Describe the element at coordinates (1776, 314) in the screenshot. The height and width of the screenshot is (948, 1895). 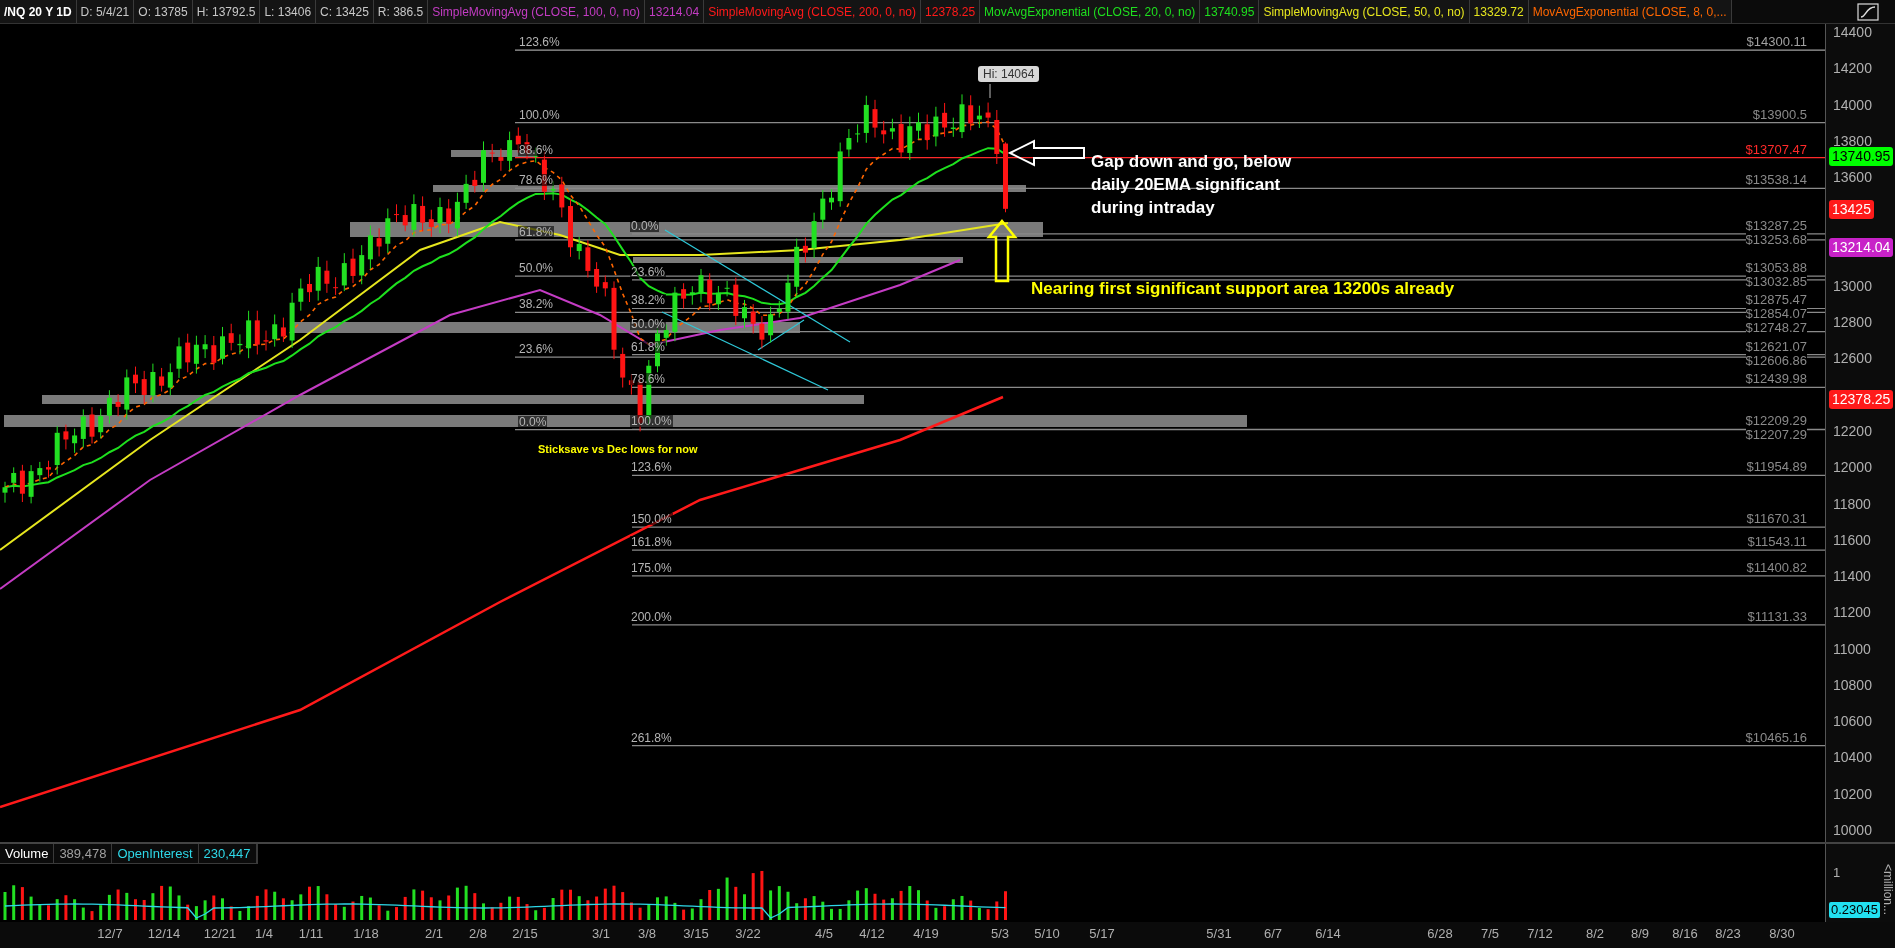
I see `fib-price-label: $12854.07` at that location.